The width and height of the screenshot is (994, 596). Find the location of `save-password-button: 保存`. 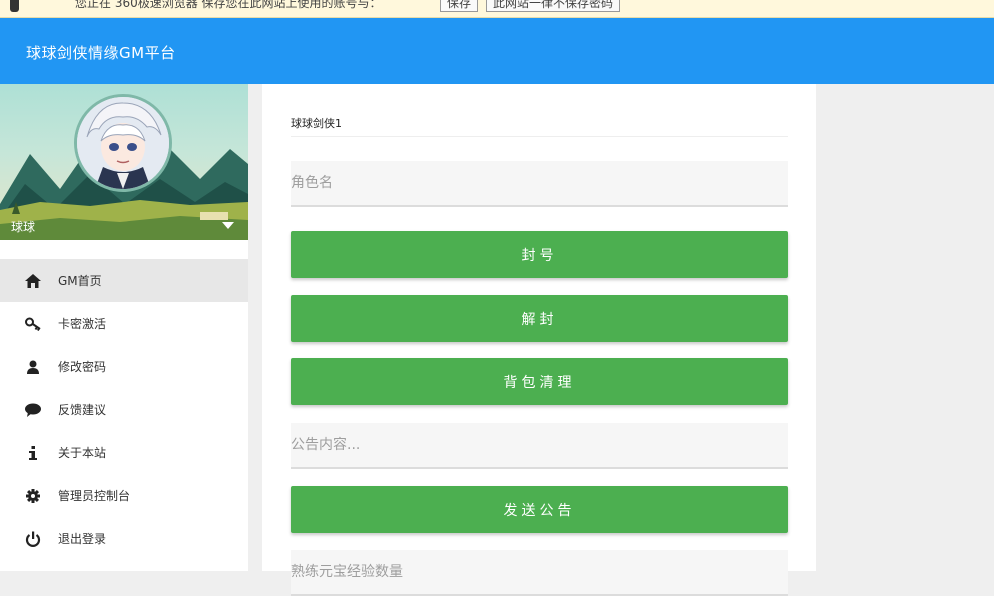

save-password-button: 保存 is located at coordinates (459, 6).